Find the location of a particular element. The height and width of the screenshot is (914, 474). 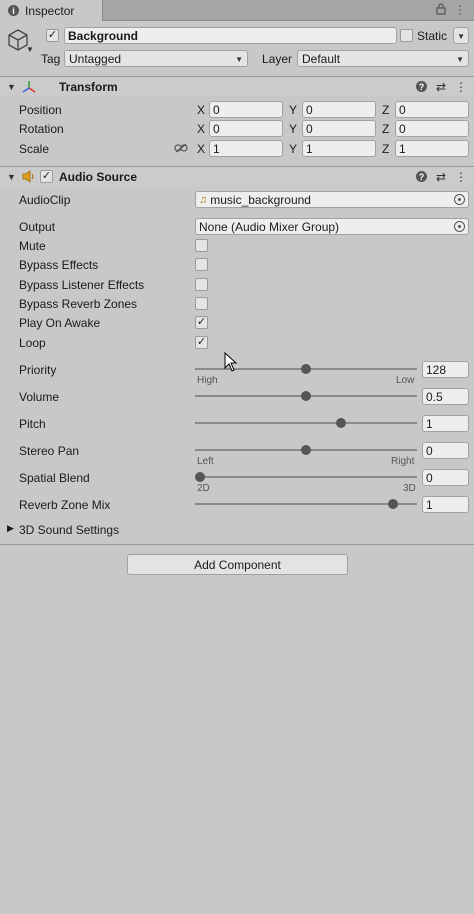

position-z-input: 0 is located at coordinates (432, 109).